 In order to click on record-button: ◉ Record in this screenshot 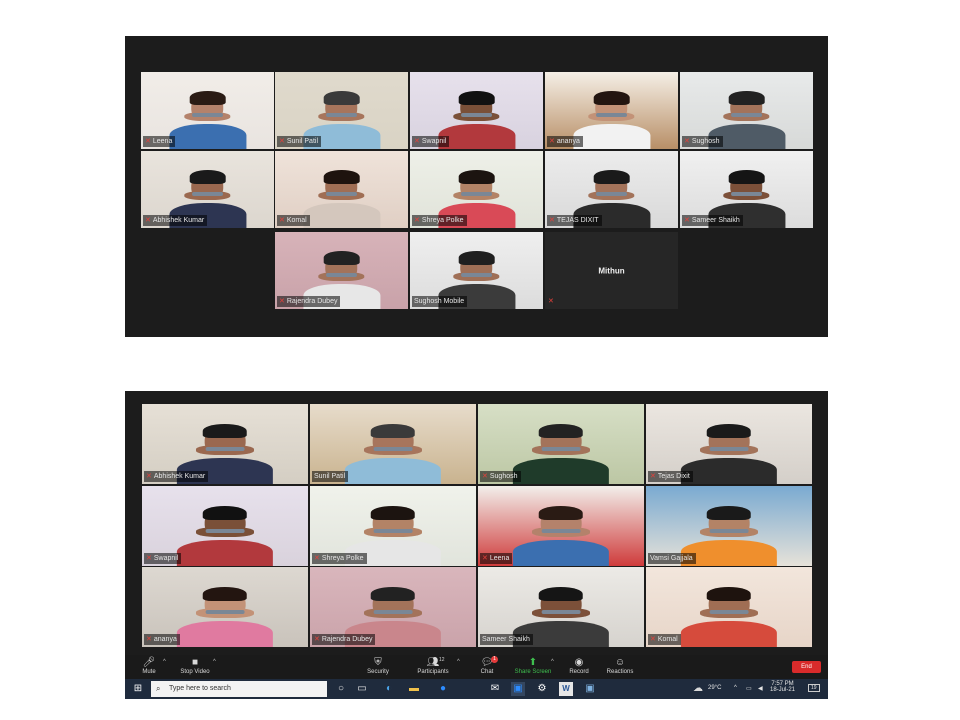, I will do `click(579, 667)`.